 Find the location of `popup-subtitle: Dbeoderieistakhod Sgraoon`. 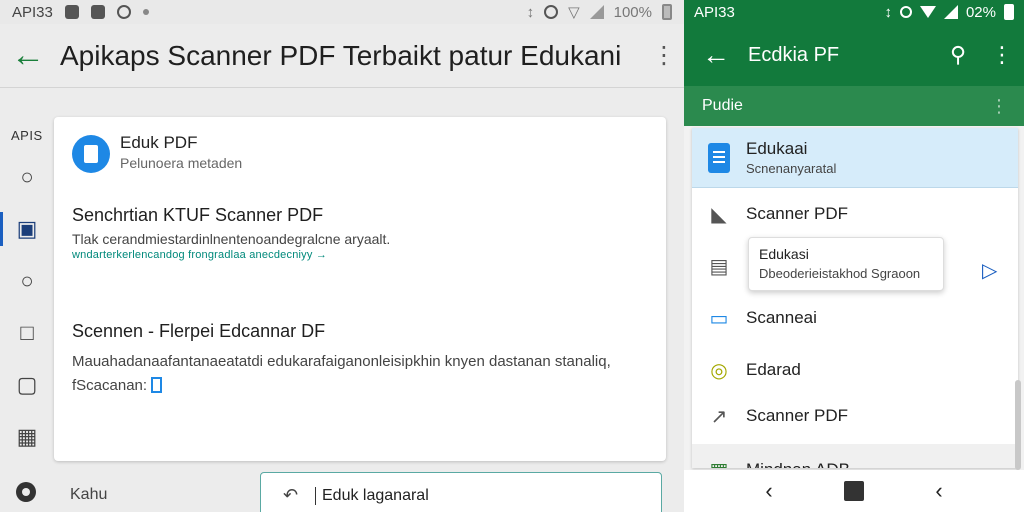

popup-subtitle: Dbeoderieistakhod Sgraoon is located at coordinates (840, 273).